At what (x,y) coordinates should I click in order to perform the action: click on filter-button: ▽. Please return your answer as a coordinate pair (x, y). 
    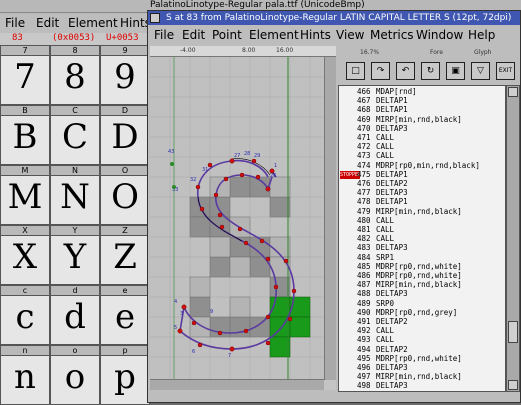
    Looking at the image, I should click on (480, 71).